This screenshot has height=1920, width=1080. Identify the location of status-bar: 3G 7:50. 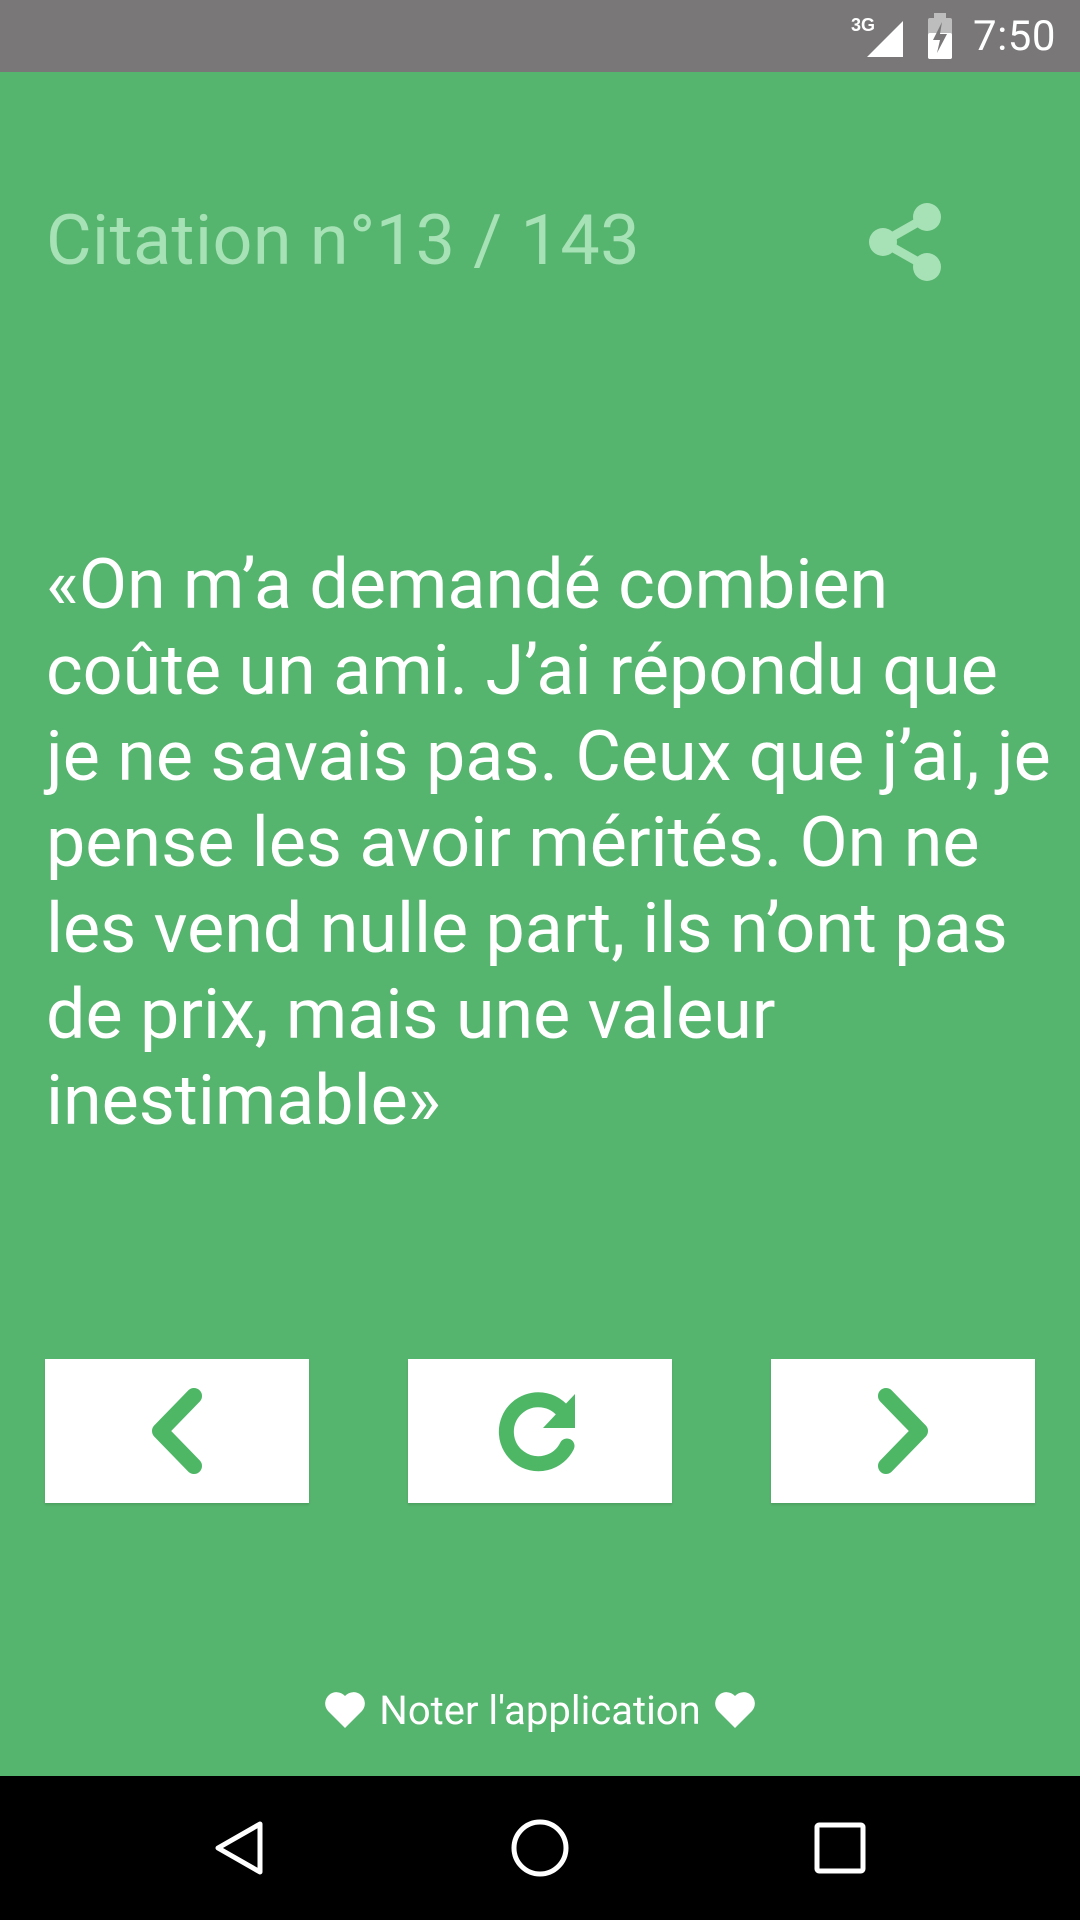
(540, 36).